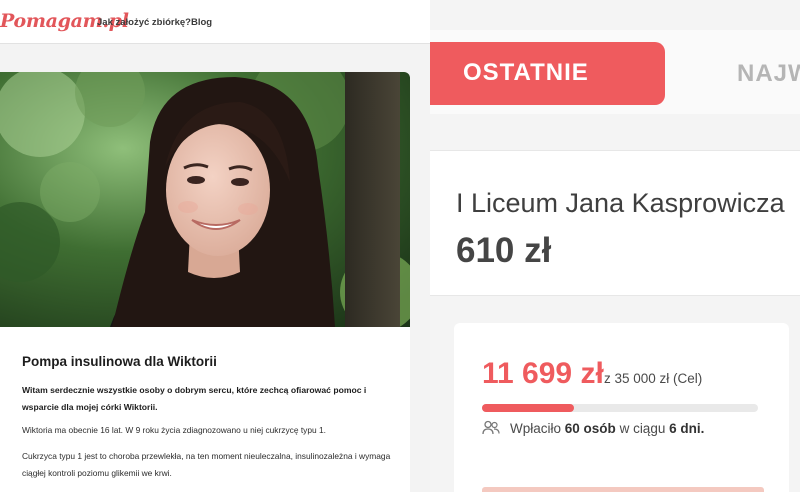 Image resolution: width=800 pixels, height=492 pixels. I want to click on progress-bar, so click(620, 408).